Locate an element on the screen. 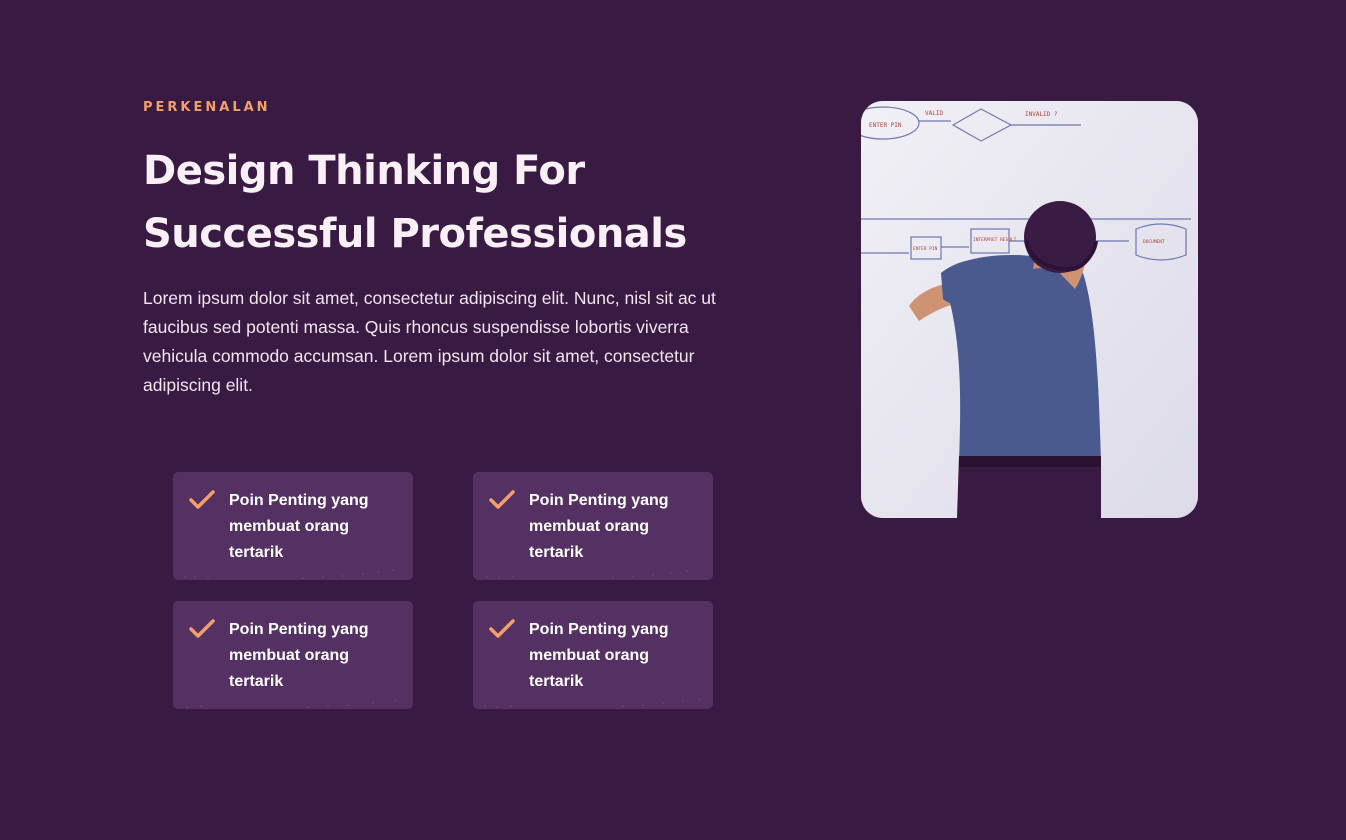 This screenshot has height=840, width=1346. section-eyebrow: PERKENALAN is located at coordinates (207, 107).